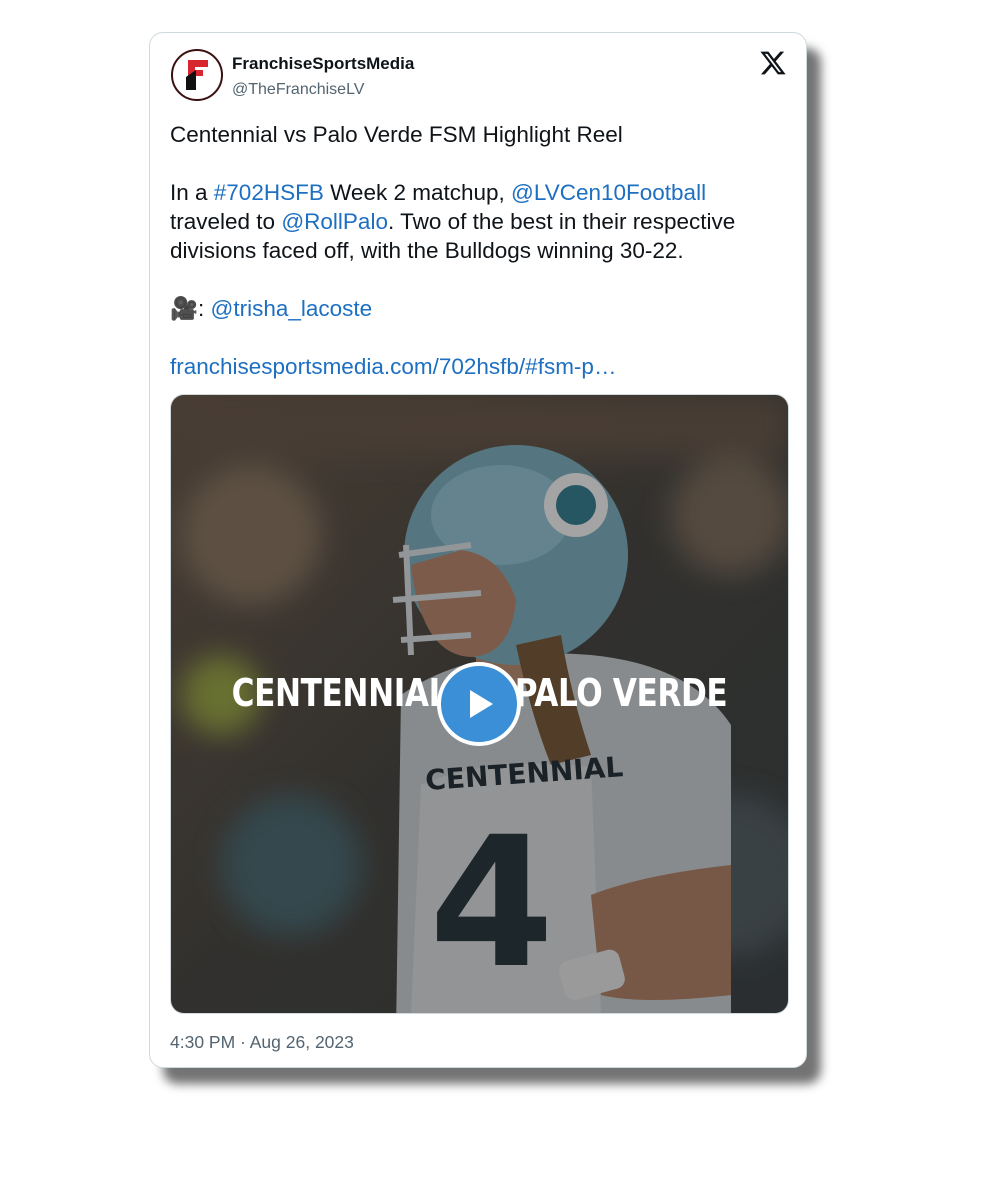  Describe the element at coordinates (262, 1042) in the screenshot. I see `tweet-timestamp: 4:30 PM · Aug 26, 2023` at that location.